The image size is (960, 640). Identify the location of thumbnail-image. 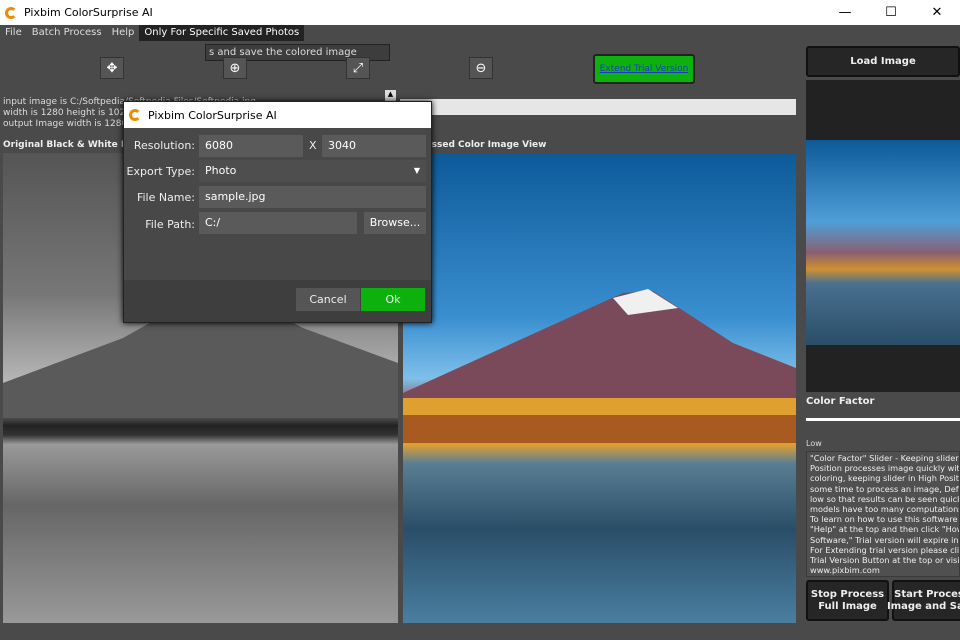
(883, 242).